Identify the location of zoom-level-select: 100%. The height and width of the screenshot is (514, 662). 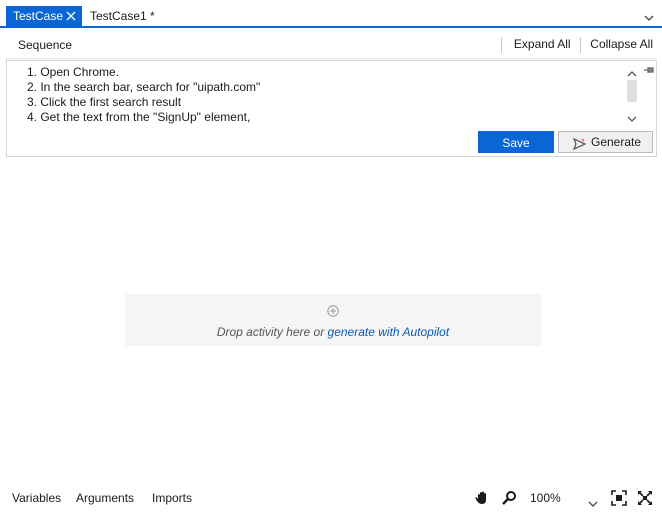
(545, 498).